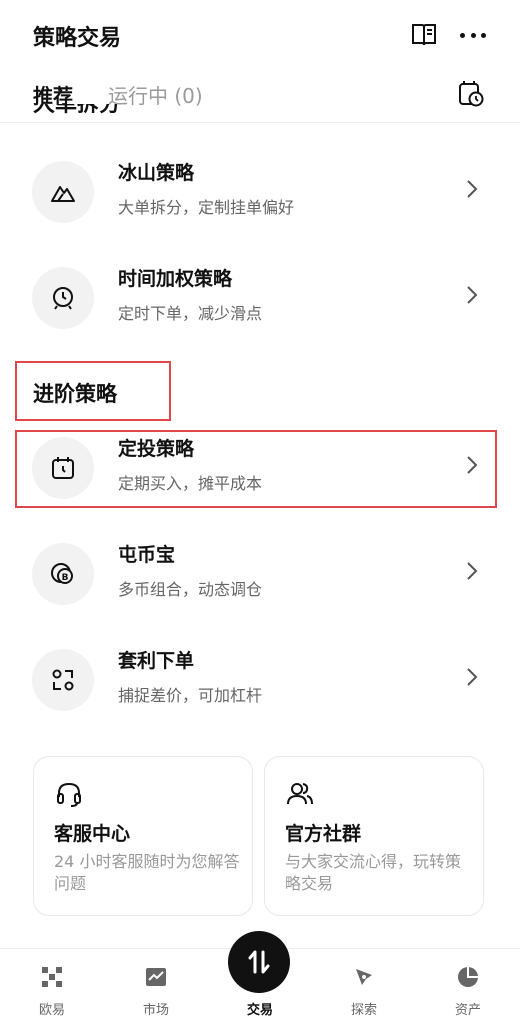  I want to click on clock-icon, so click(63, 298).